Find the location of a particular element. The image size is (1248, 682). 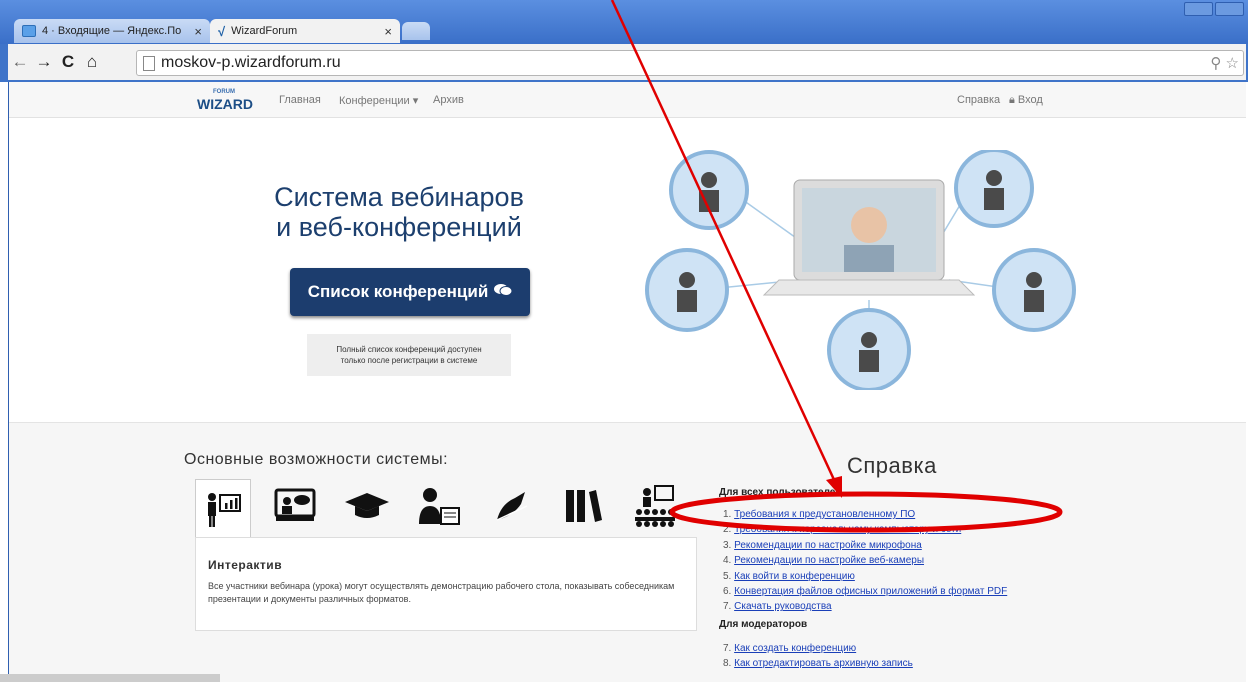

maximize-button is located at coordinates (1229, 9).